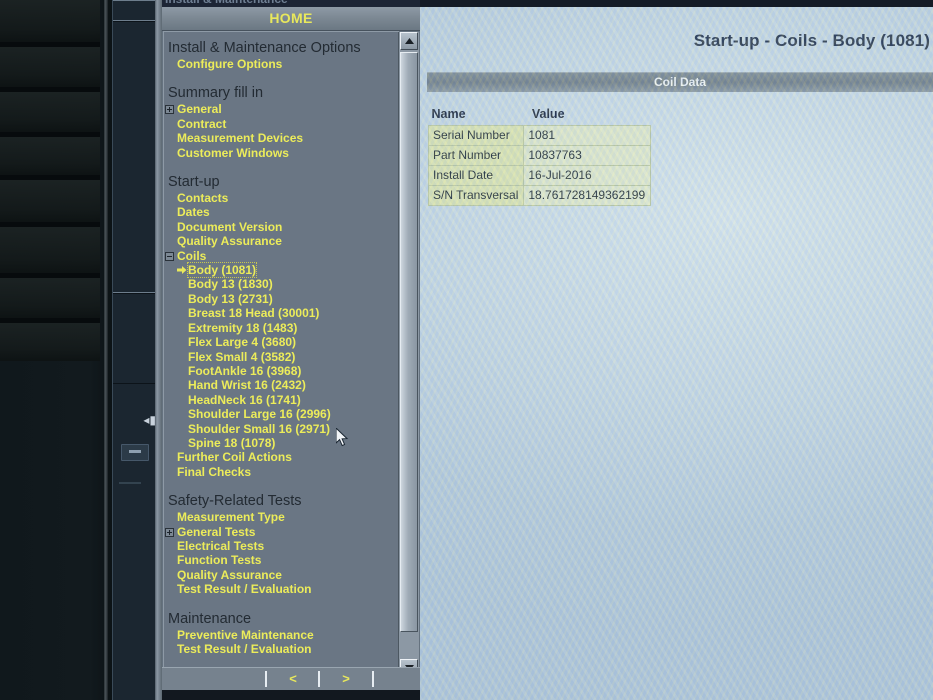 This screenshot has width=933, height=700. What do you see at coordinates (281, 532) in the screenshot?
I see `tree-item-general-tests: General Tests` at bounding box center [281, 532].